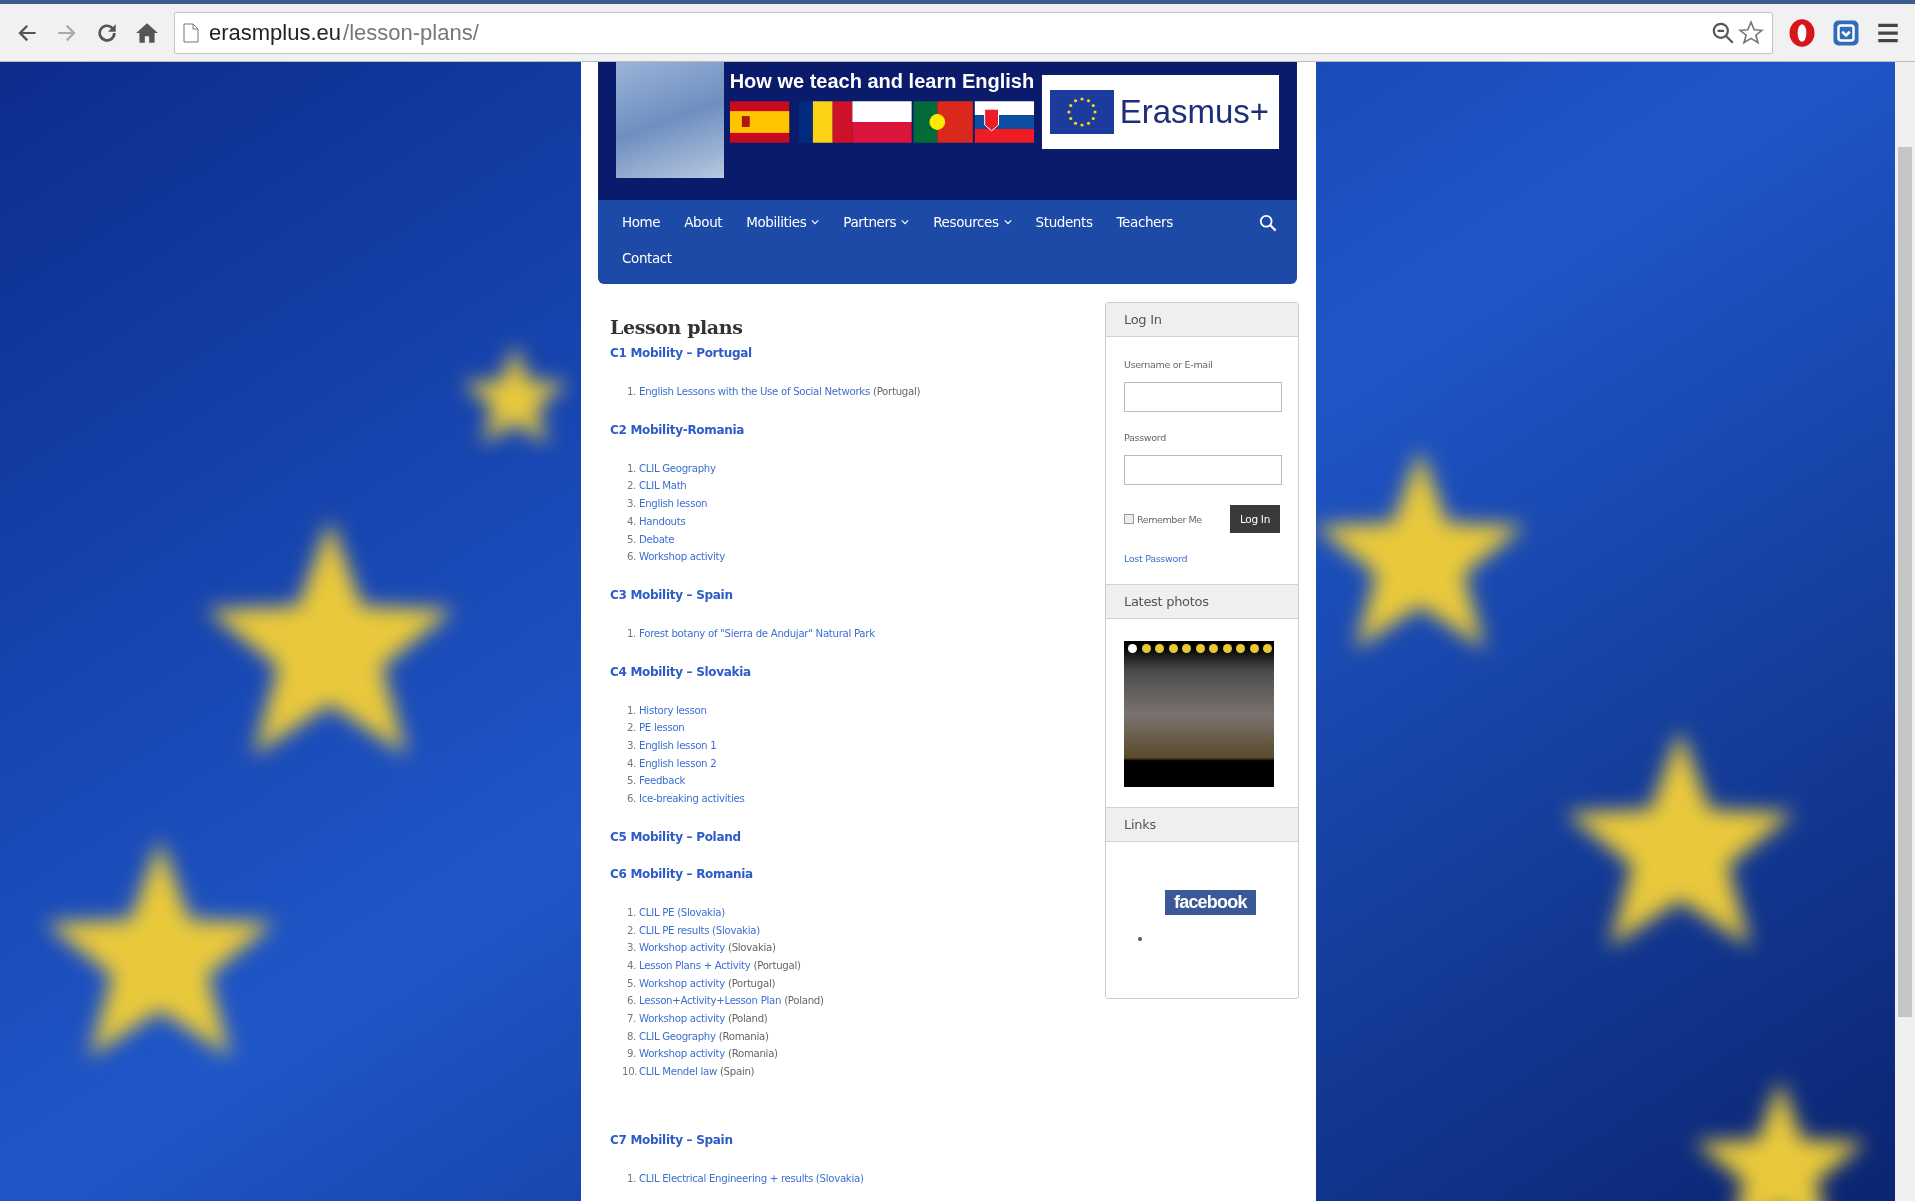 Image resolution: width=1915 pixels, height=1201 pixels. What do you see at coordinates (1194, 112) in the screenshot?
I see `logo-text: Erasmus+` at bounding box center [1194, 112].